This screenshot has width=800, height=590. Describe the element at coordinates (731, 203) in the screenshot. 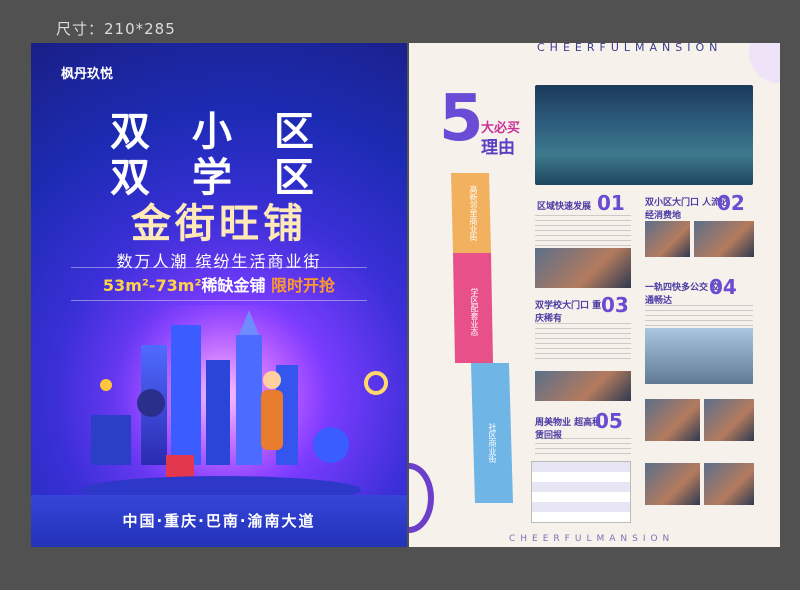

I see `reason-2-num: 02` at that location.